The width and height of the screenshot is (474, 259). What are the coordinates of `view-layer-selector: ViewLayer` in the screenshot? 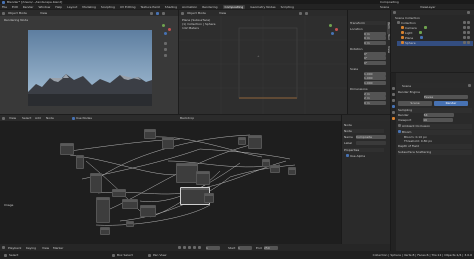 It's located at (440, 7).